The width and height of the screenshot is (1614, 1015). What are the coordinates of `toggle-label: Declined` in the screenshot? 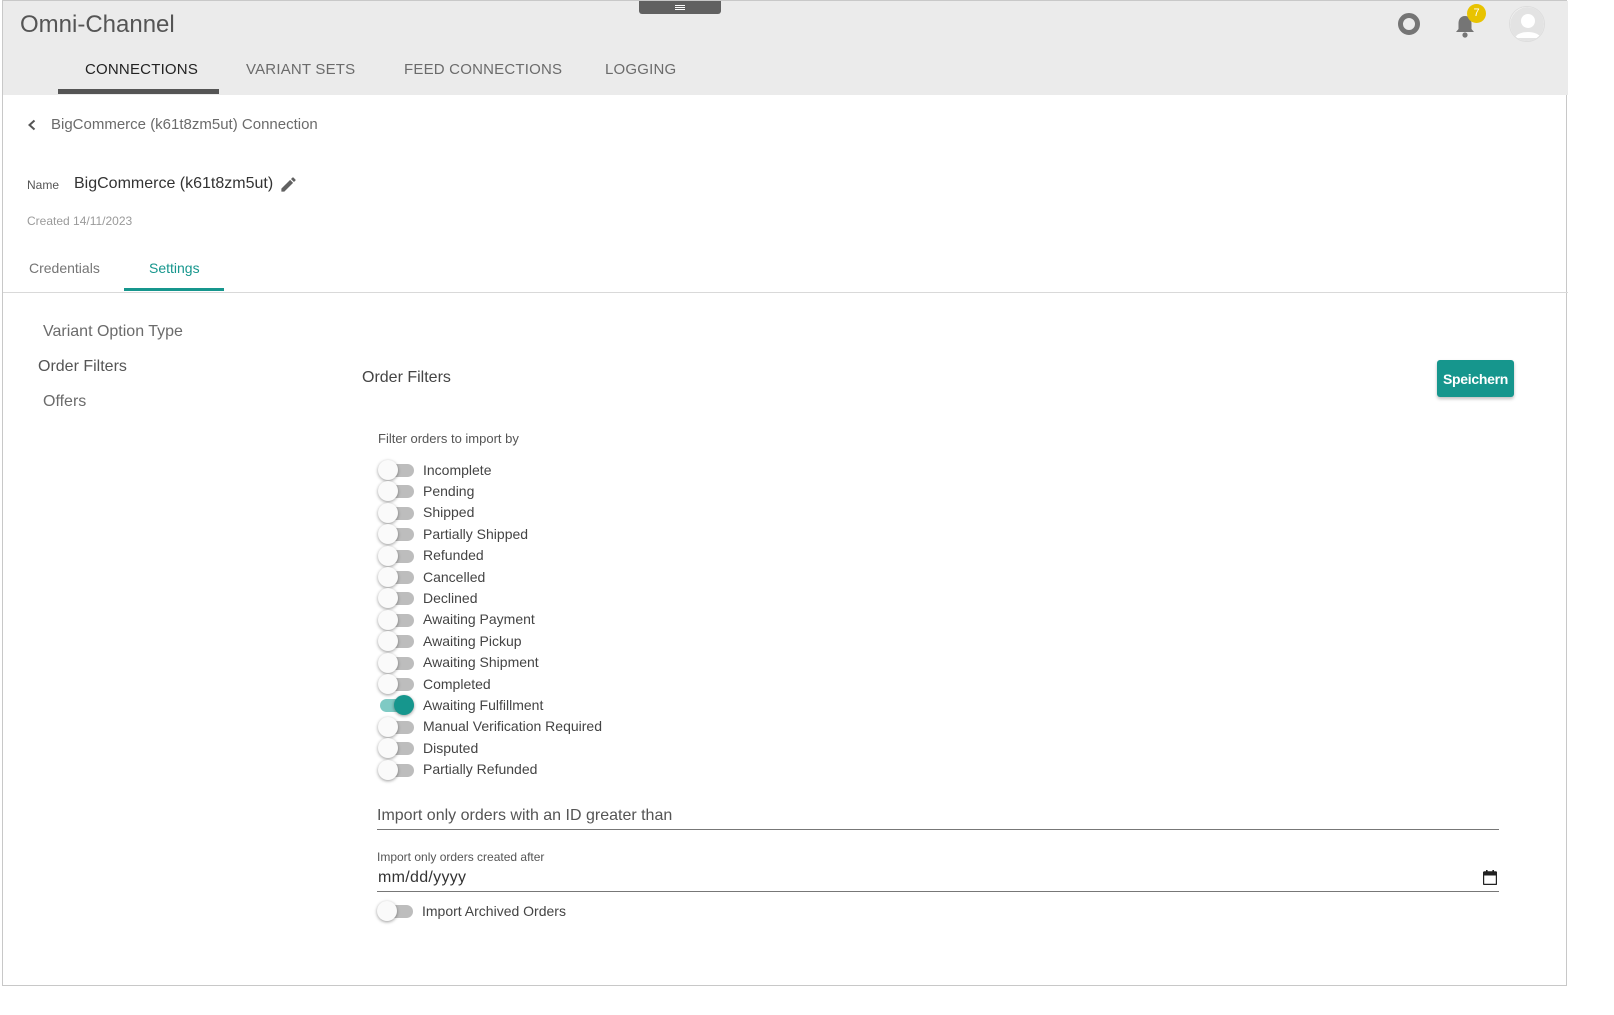 It's located at (450, 597).